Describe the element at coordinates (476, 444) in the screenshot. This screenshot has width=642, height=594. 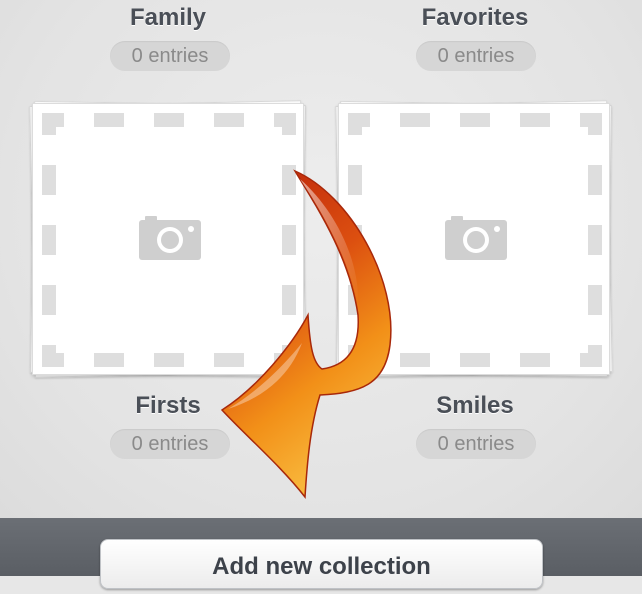
I see `entries-badge-smiles: 0 entries` at that location.